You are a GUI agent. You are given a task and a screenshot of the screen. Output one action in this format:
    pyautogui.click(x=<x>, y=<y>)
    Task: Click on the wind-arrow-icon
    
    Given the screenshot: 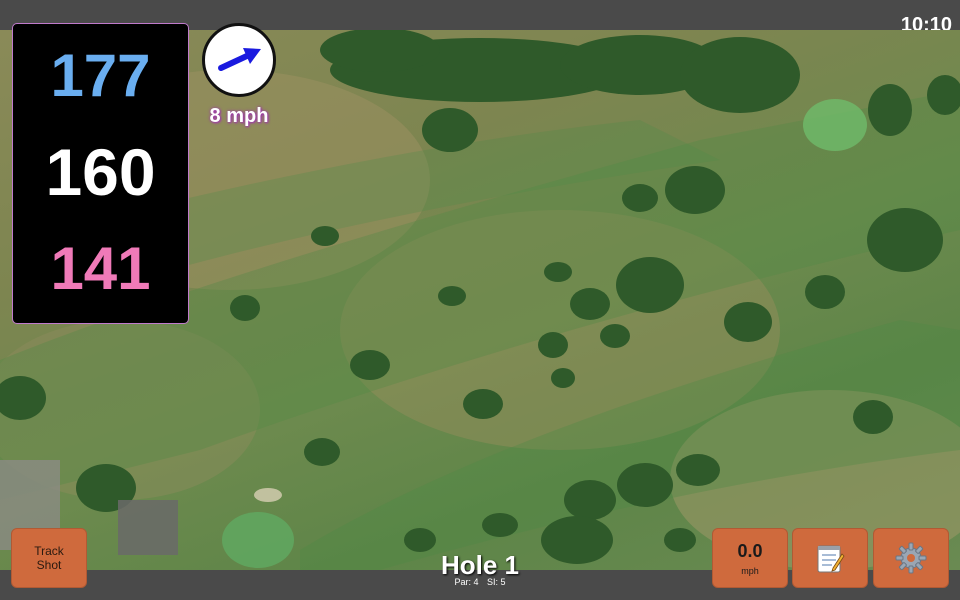 What is the action you would take?
    pyautogui.click(x=239, y=59)
    